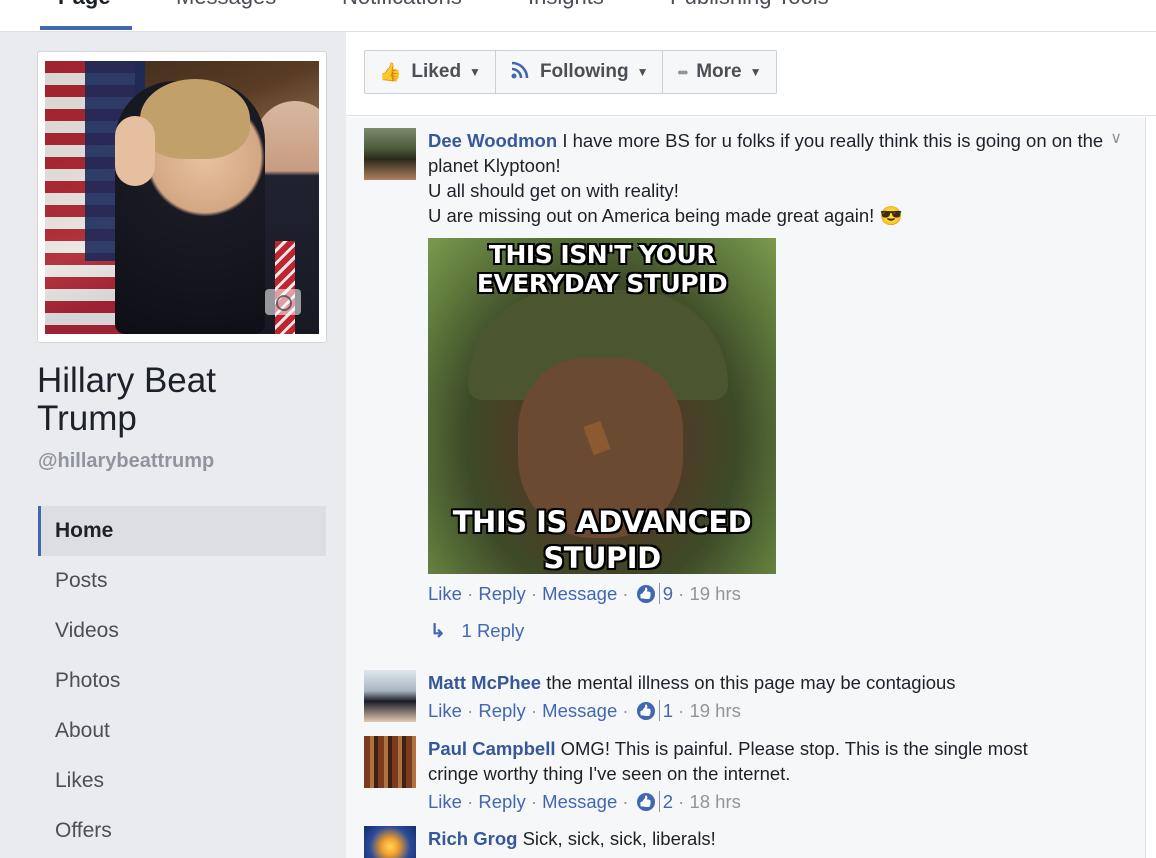 The width and height of the screenshot is (1156, 858). Describe the element at coordinates (226, 5) in the screenshot. I see `tab-messages: Messages` at that location.